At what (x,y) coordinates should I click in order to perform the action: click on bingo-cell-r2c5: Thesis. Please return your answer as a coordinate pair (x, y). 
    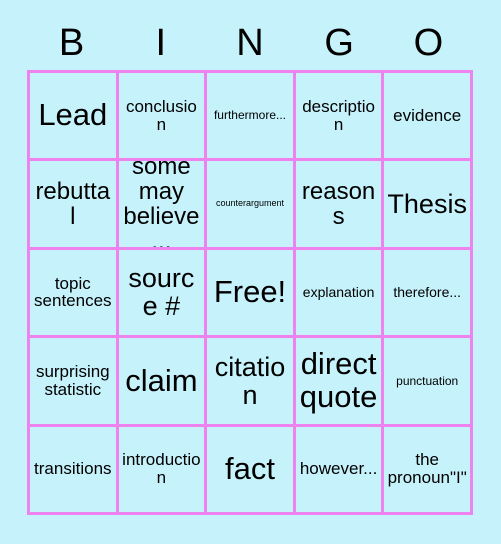
    Looking at the image, I should click on (428, 205).